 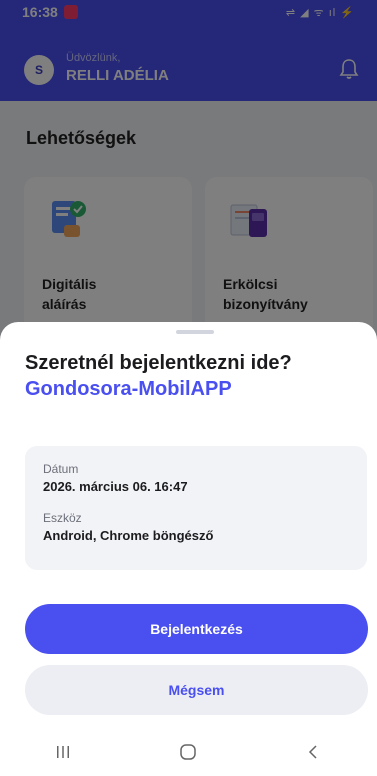 I want to click on requesting-app-name: Gondosora-MobilAPP, so click(x=128, y=389).